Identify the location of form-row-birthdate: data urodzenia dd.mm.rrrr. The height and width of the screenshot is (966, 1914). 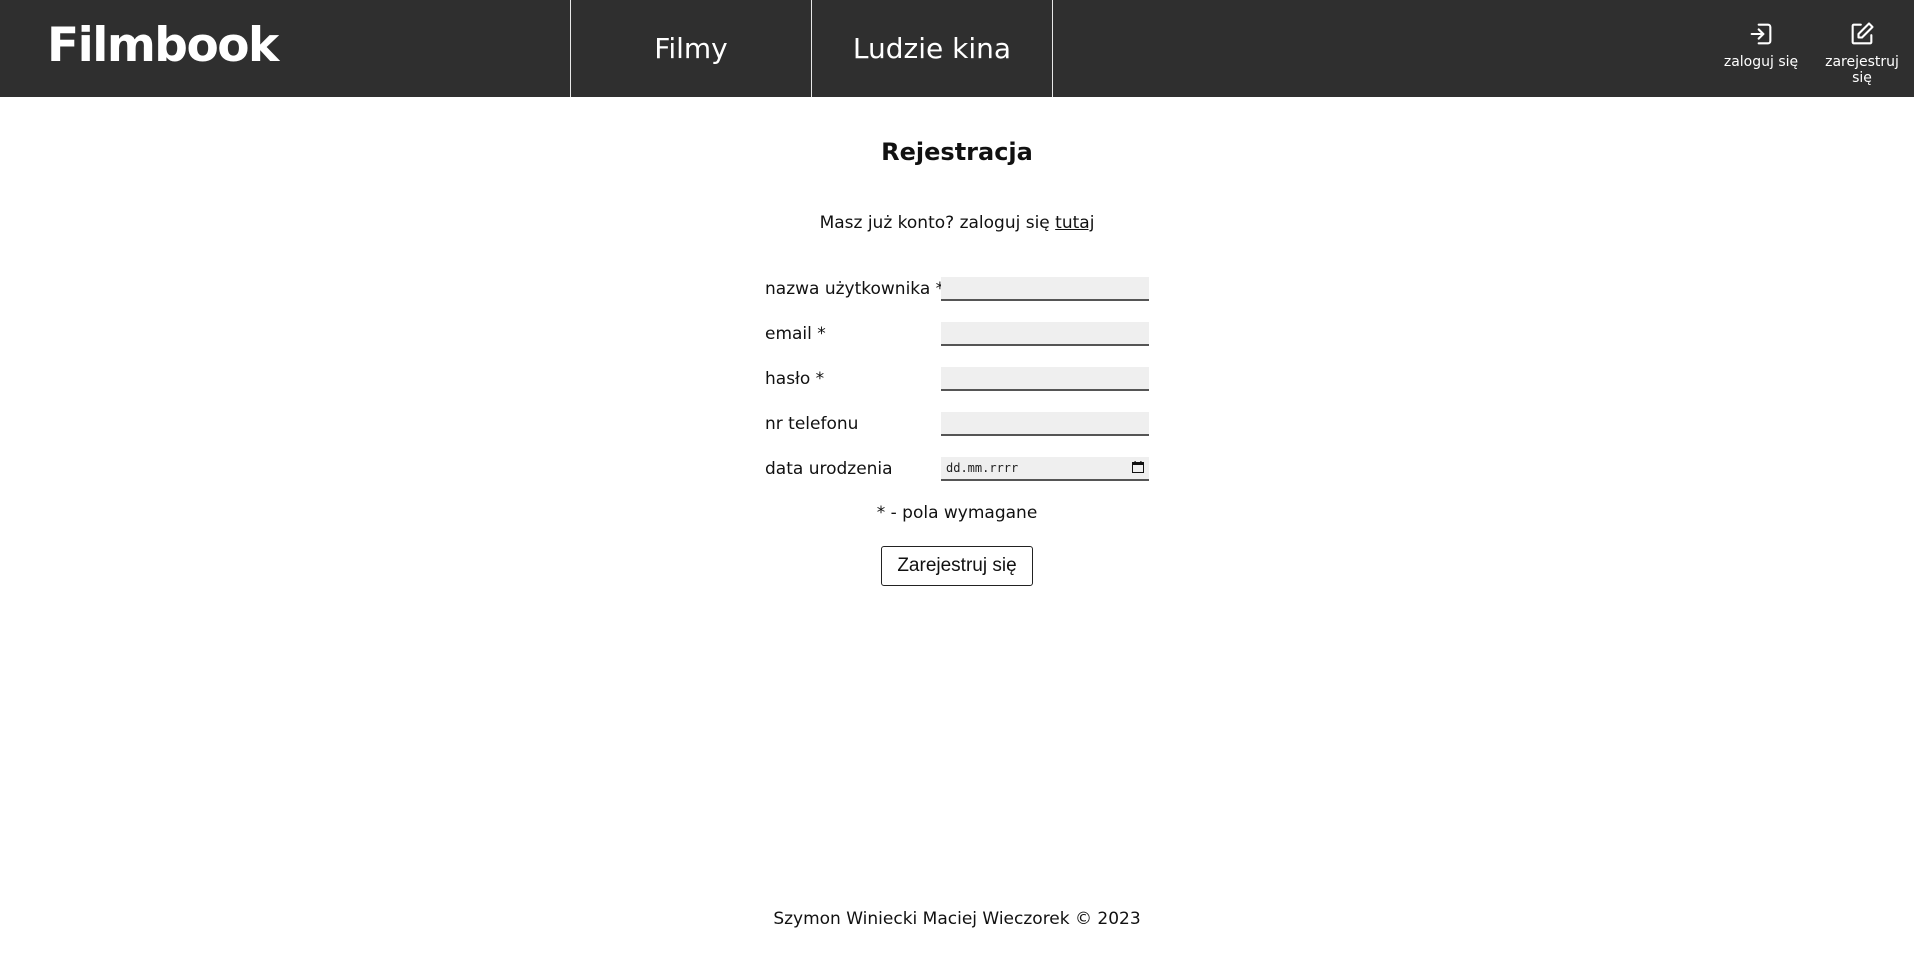
(957, 470).